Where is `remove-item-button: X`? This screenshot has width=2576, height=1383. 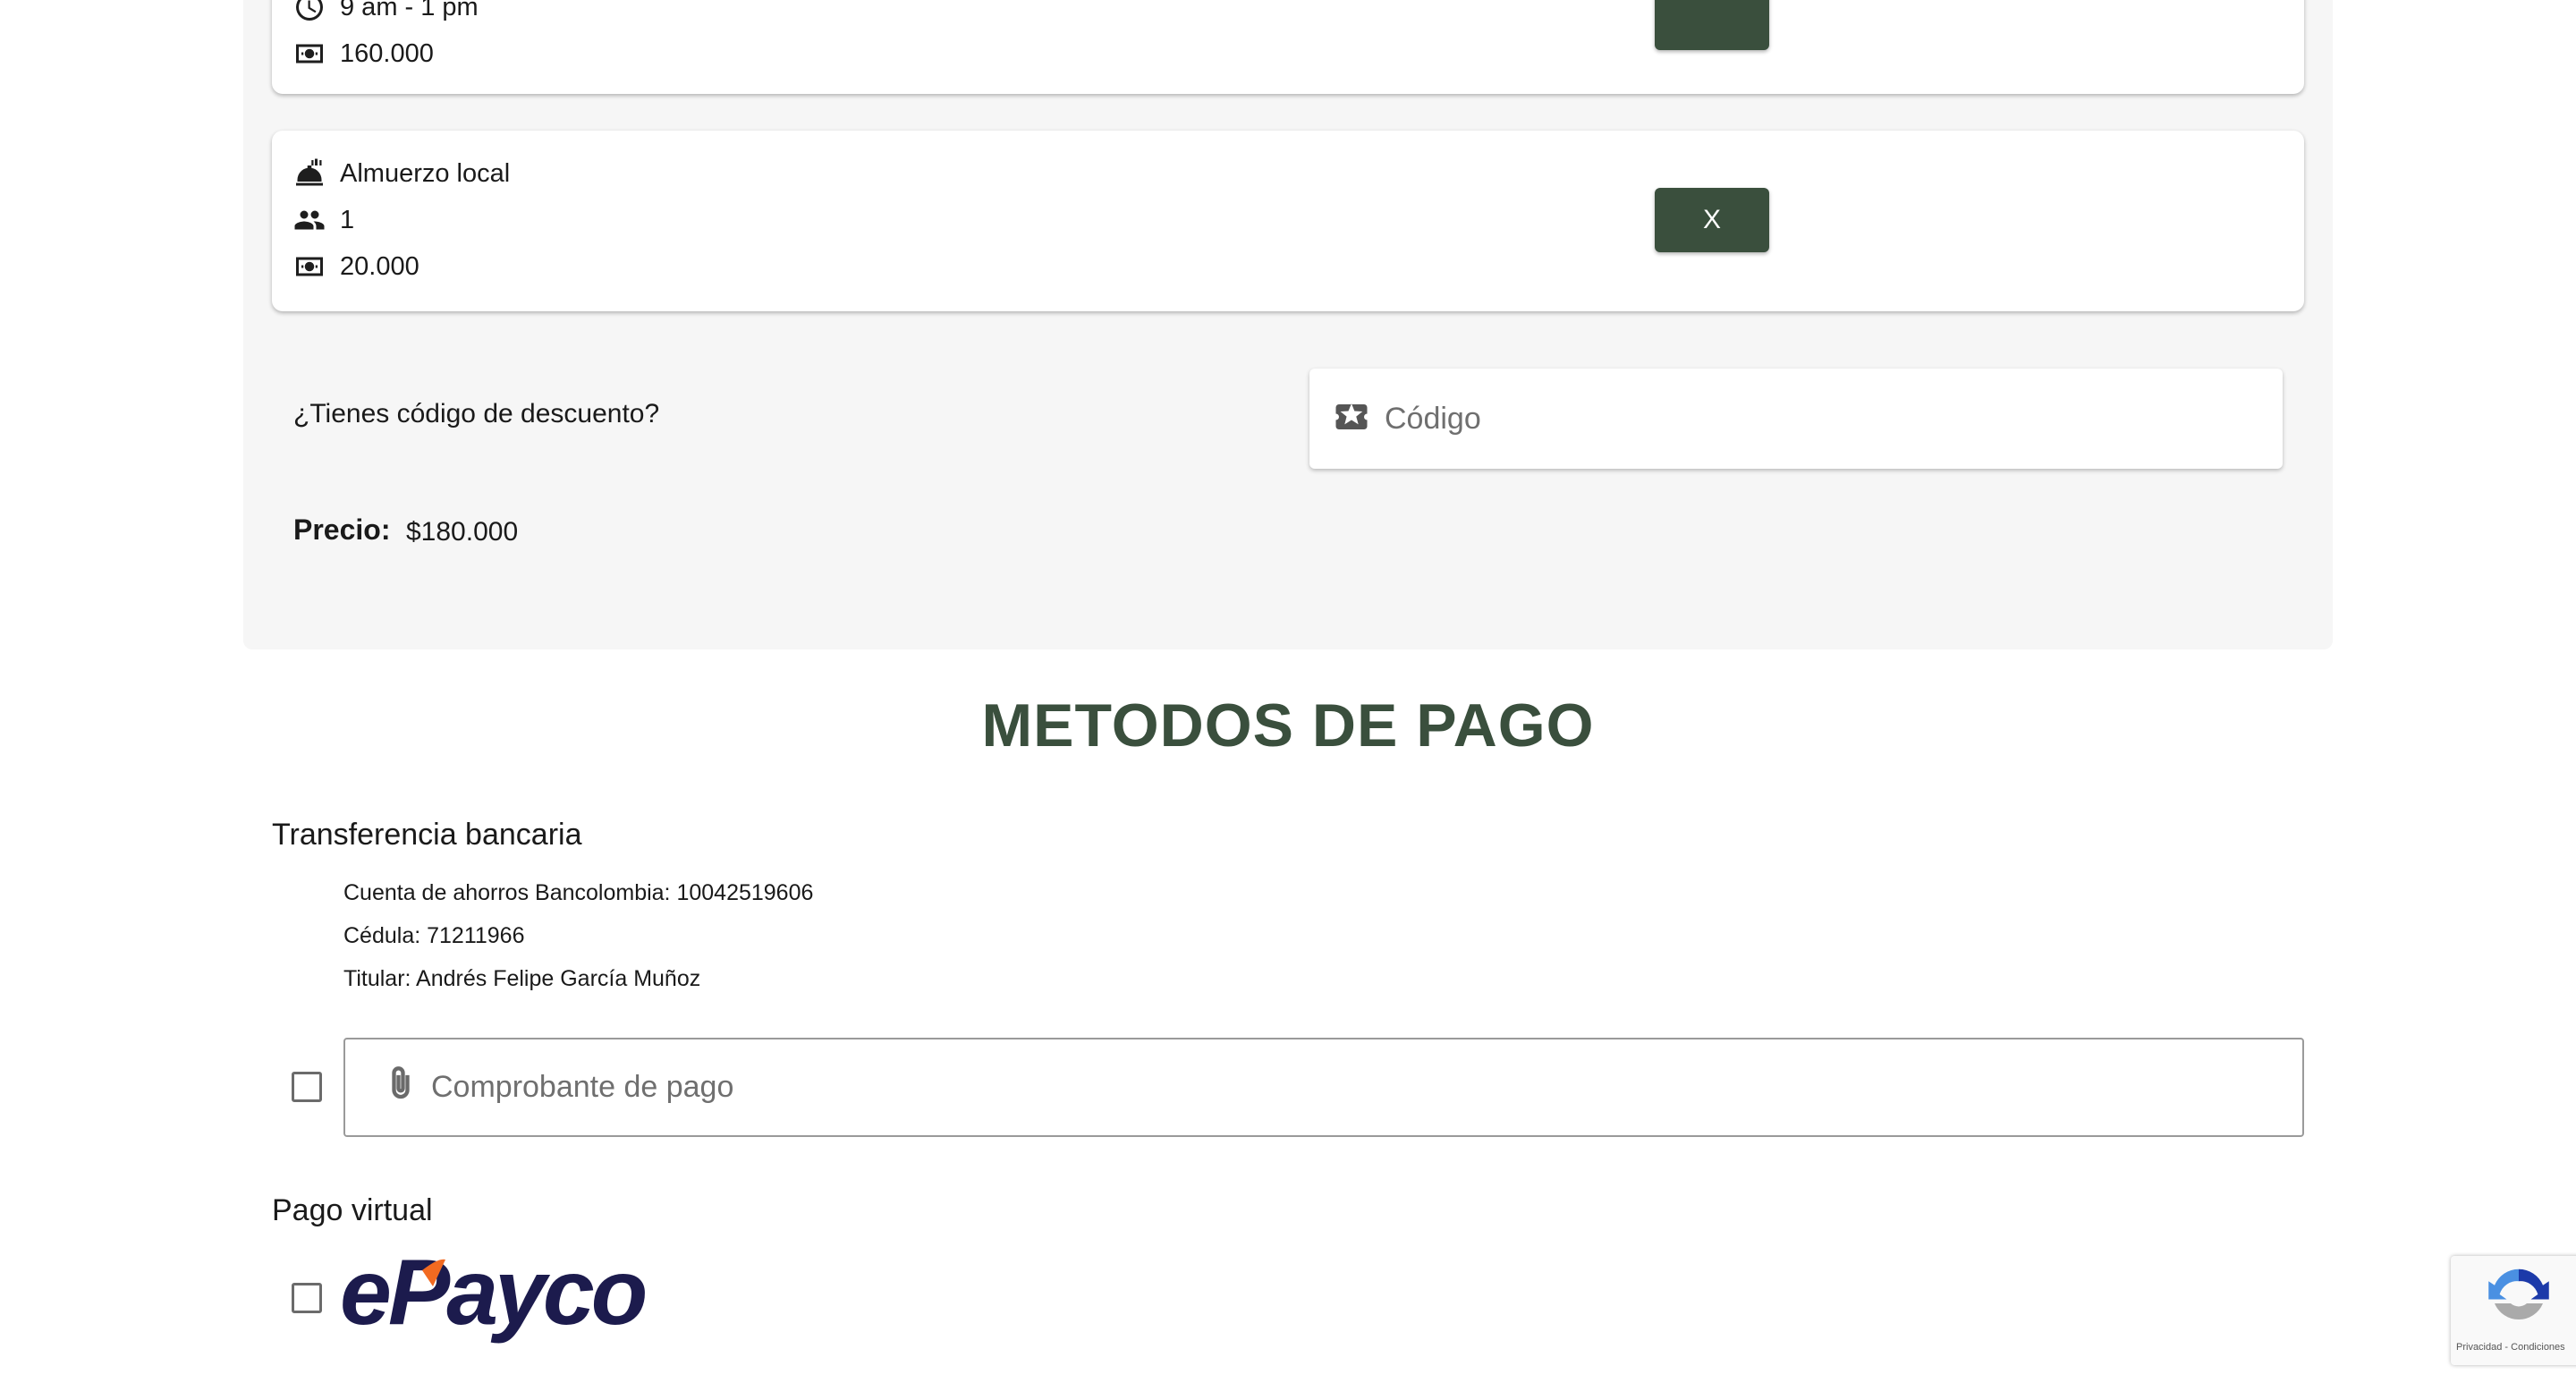 remove-item-button: X is located at coordinates (1712, 220).